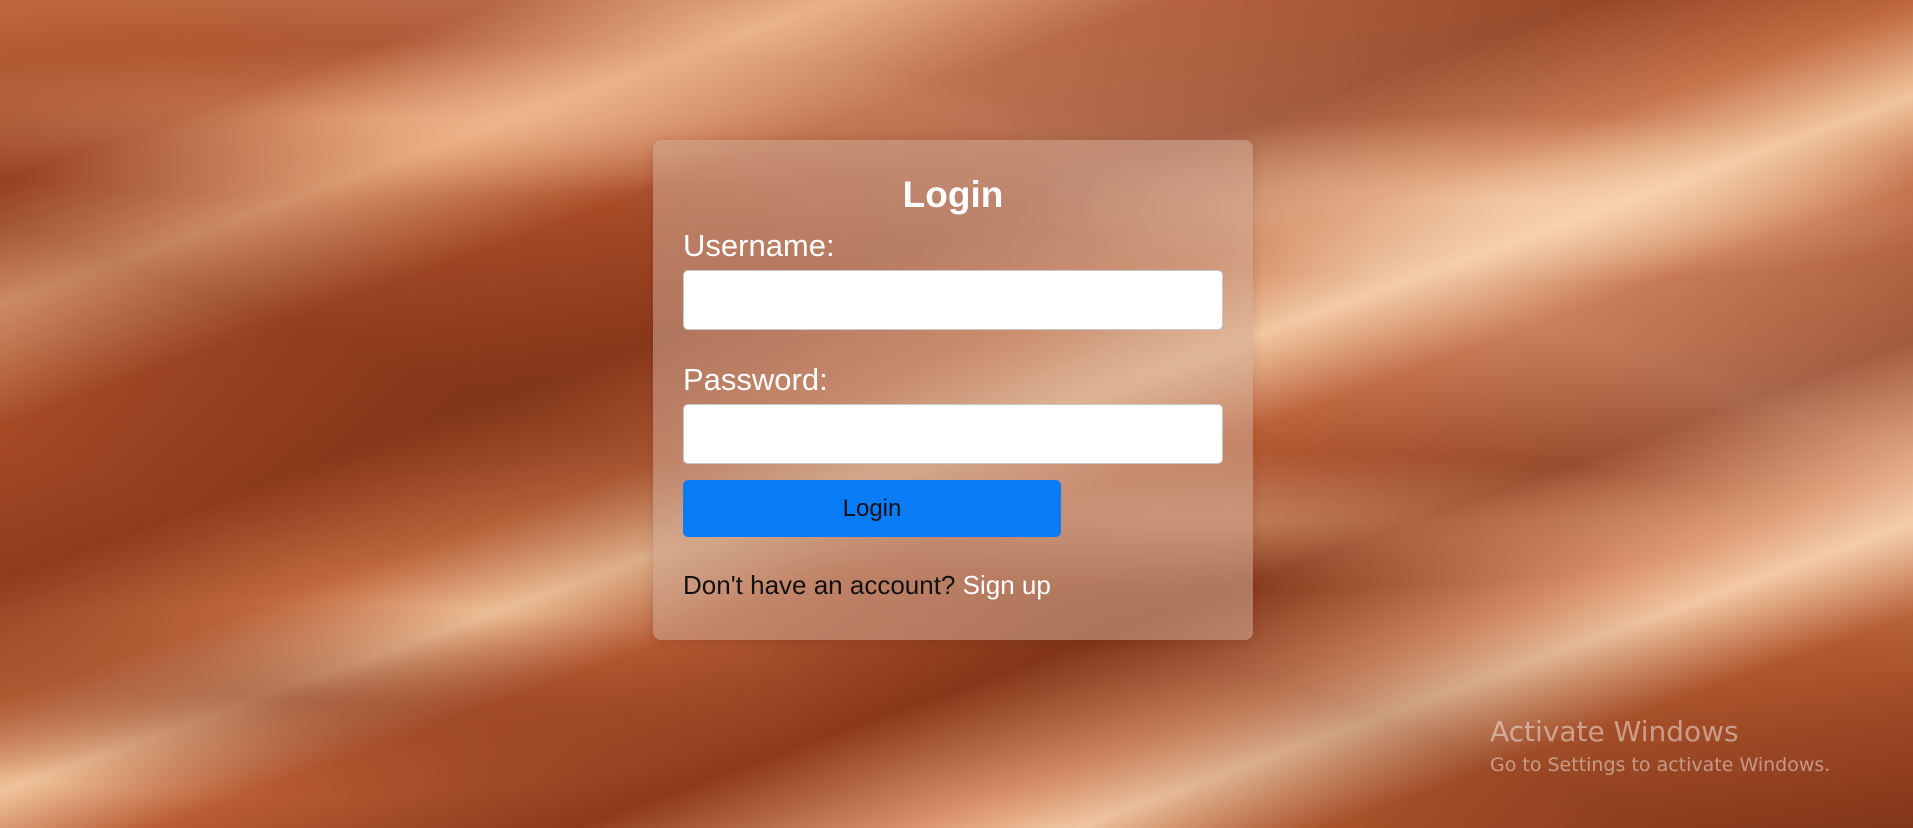 The image size is (1913, 828). Describe the element at coordinates (755, 379) in the screenshot. I see `password-label: Password:` at that location.